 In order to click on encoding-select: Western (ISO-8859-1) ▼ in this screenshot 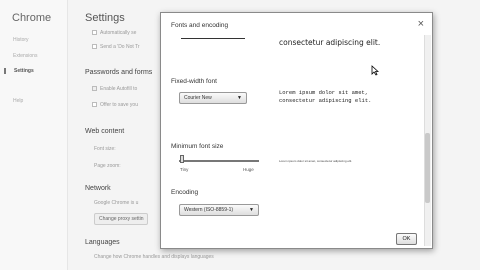, I will do `click(219, 210)`.